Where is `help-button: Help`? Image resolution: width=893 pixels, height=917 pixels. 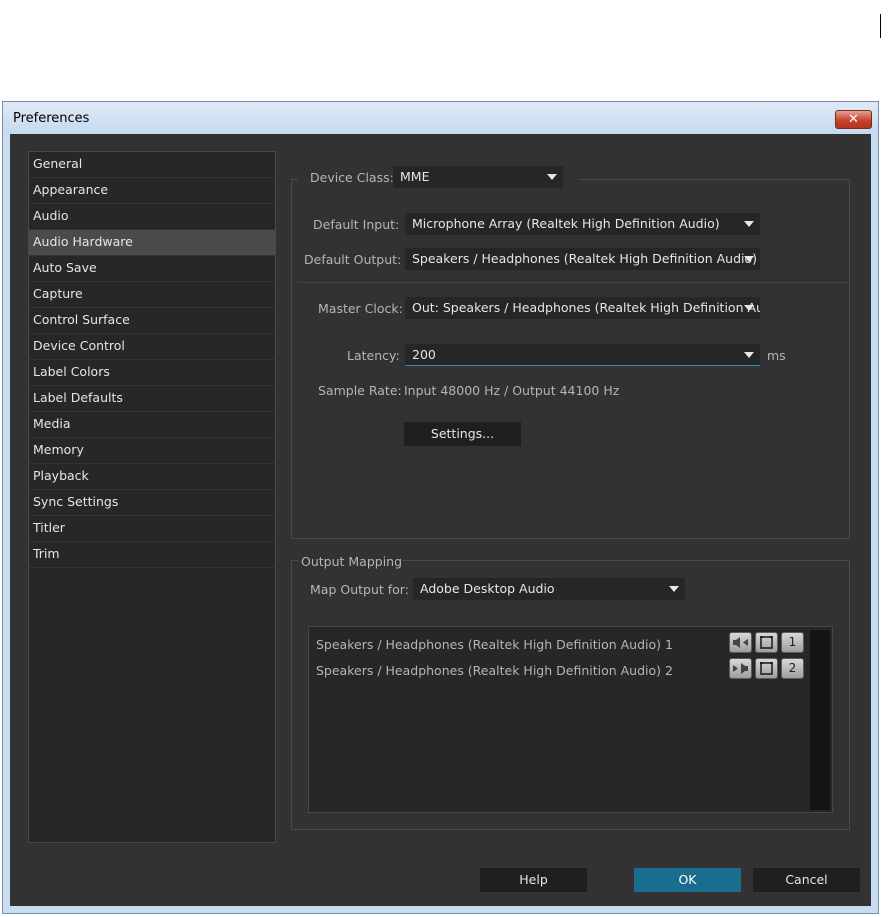 help-button: Help is located at coordinates (533, 880).